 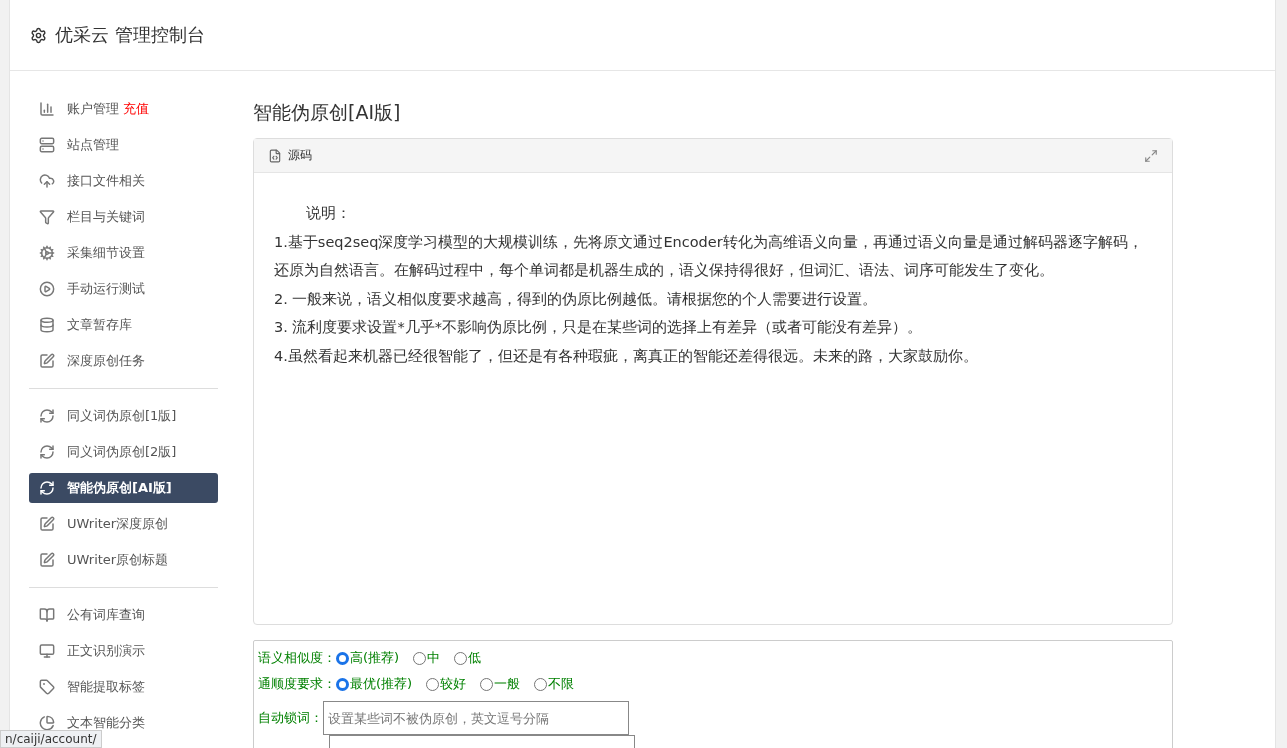 I want to click on source-button: 源码, so click(x=300, y=155).